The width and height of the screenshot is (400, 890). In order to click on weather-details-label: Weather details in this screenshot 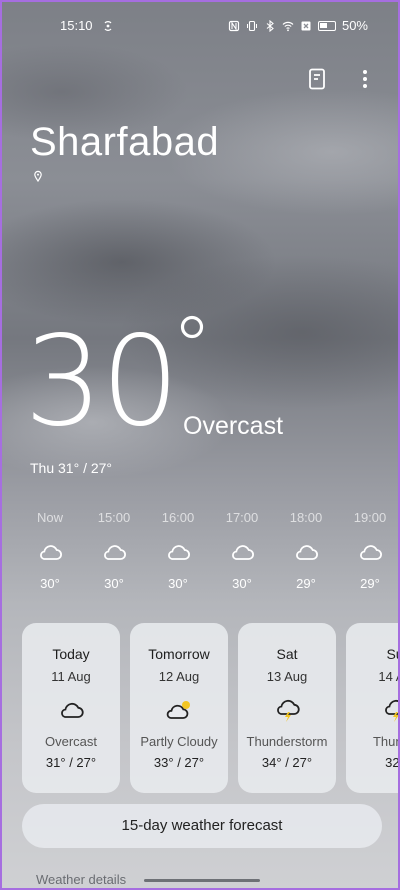, I will do `click(81, 879)`.